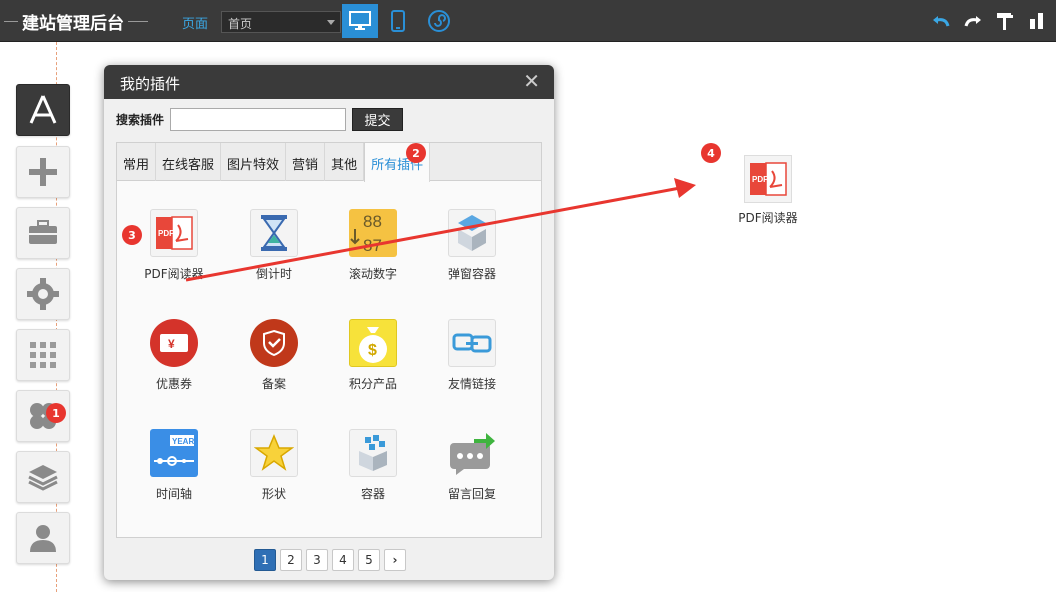 This screenshot has height=592, width=1056. Describe the element at coordinates (1037, 21) in the screenshot. I see `statistics-icon` at that location.